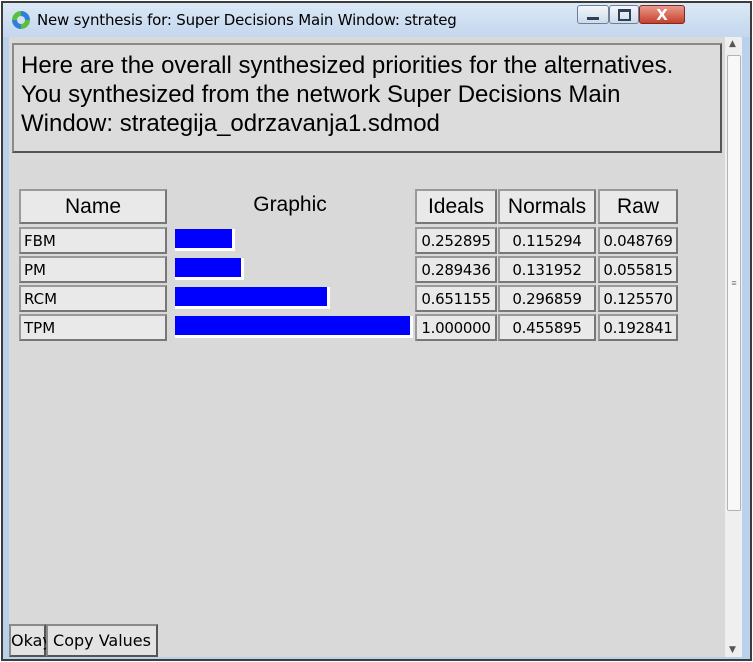 This screenshot has width=753, height=662. I want to click on okay-button: Okay, so click(30, 640).